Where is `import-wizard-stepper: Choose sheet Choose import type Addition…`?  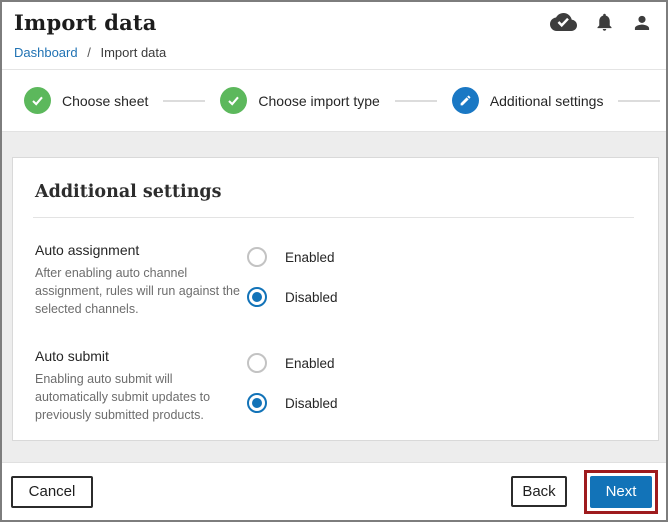
import-wizard-stepper: Choose sheet Choose import type Addition… is located at coordinates (334, 101).